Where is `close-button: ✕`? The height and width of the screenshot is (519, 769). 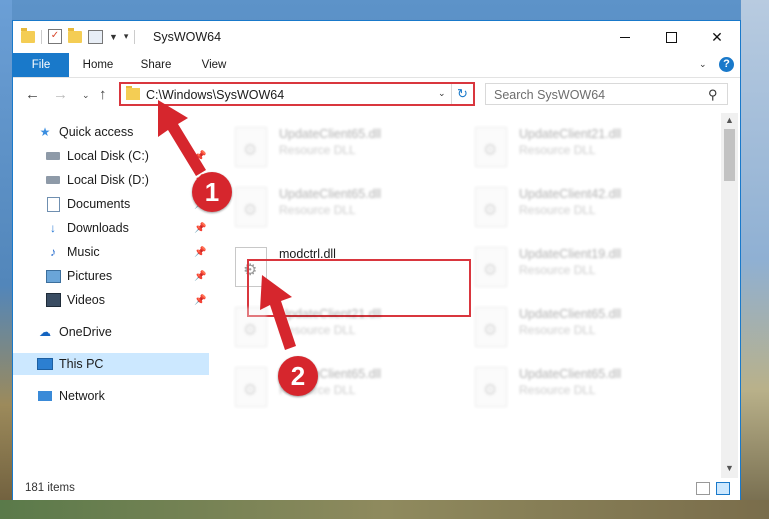 close-button: ✕ is located at coordinates (717, 37).